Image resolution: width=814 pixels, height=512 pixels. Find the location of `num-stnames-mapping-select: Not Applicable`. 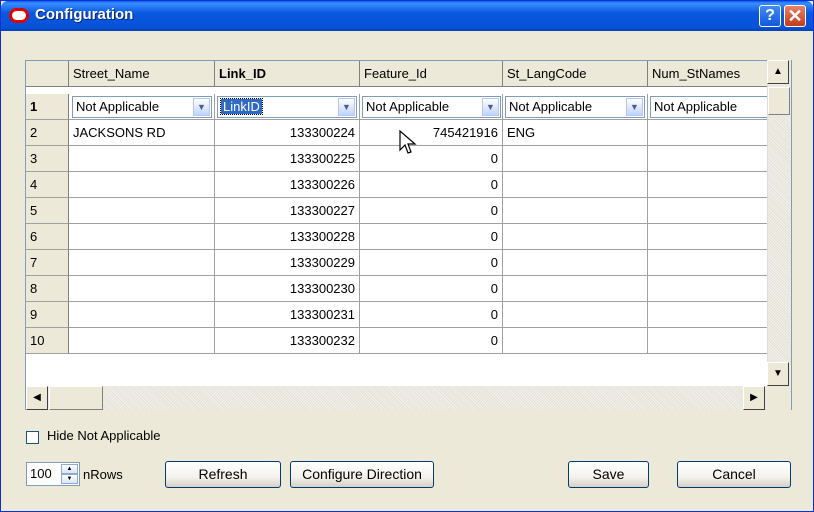

num-stnames-mapping-select: Not Applicable is located at coordinates (709, 107).